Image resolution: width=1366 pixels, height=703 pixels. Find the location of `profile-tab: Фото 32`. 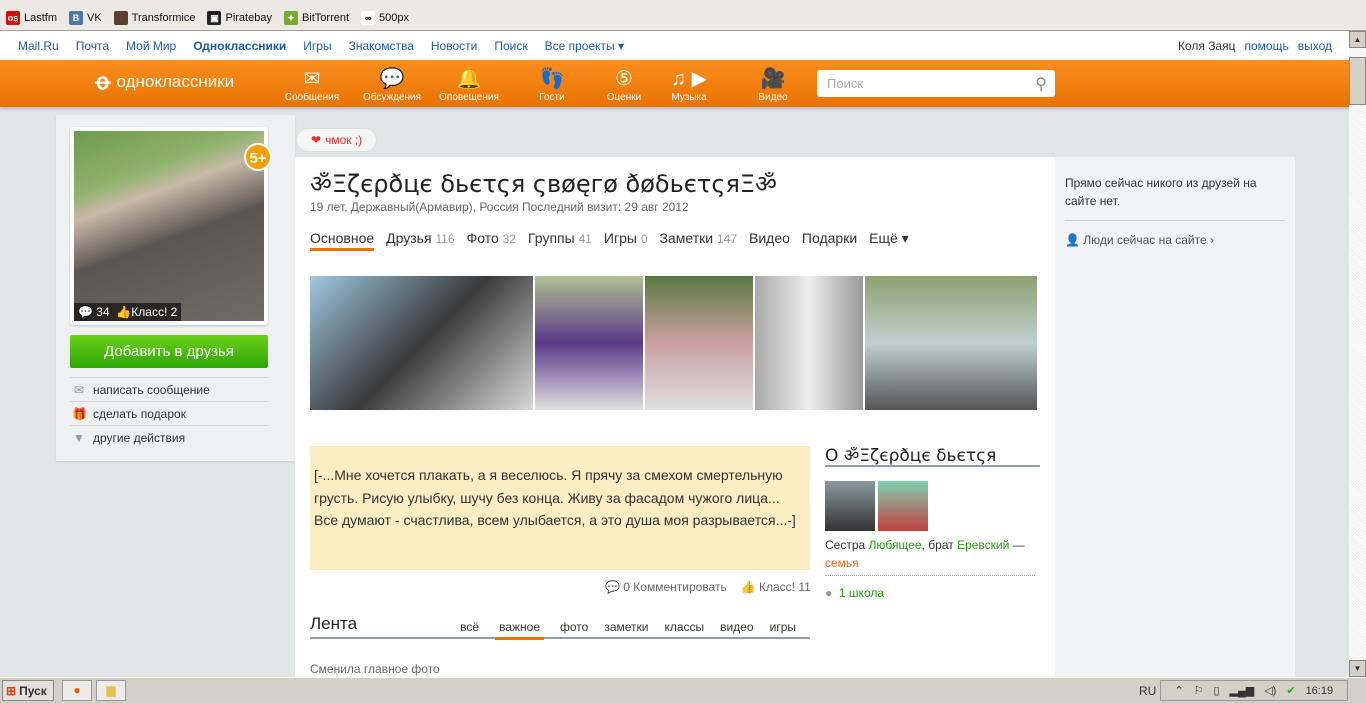

profile-tab: Фото 32 is located at coordinates (491, 240).